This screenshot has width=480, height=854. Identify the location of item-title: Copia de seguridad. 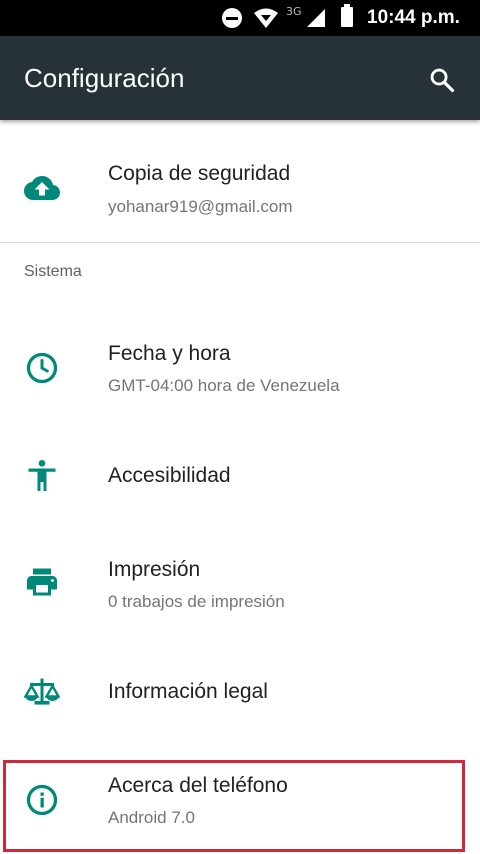
(199, 173).